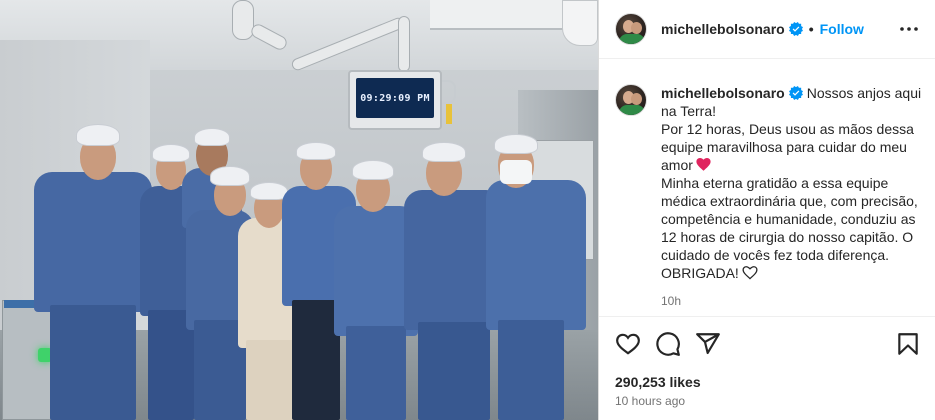  Describe the element at coordinates (723, 29) in the screenshot. I see `header-username: michellebolsonaro` at that location.